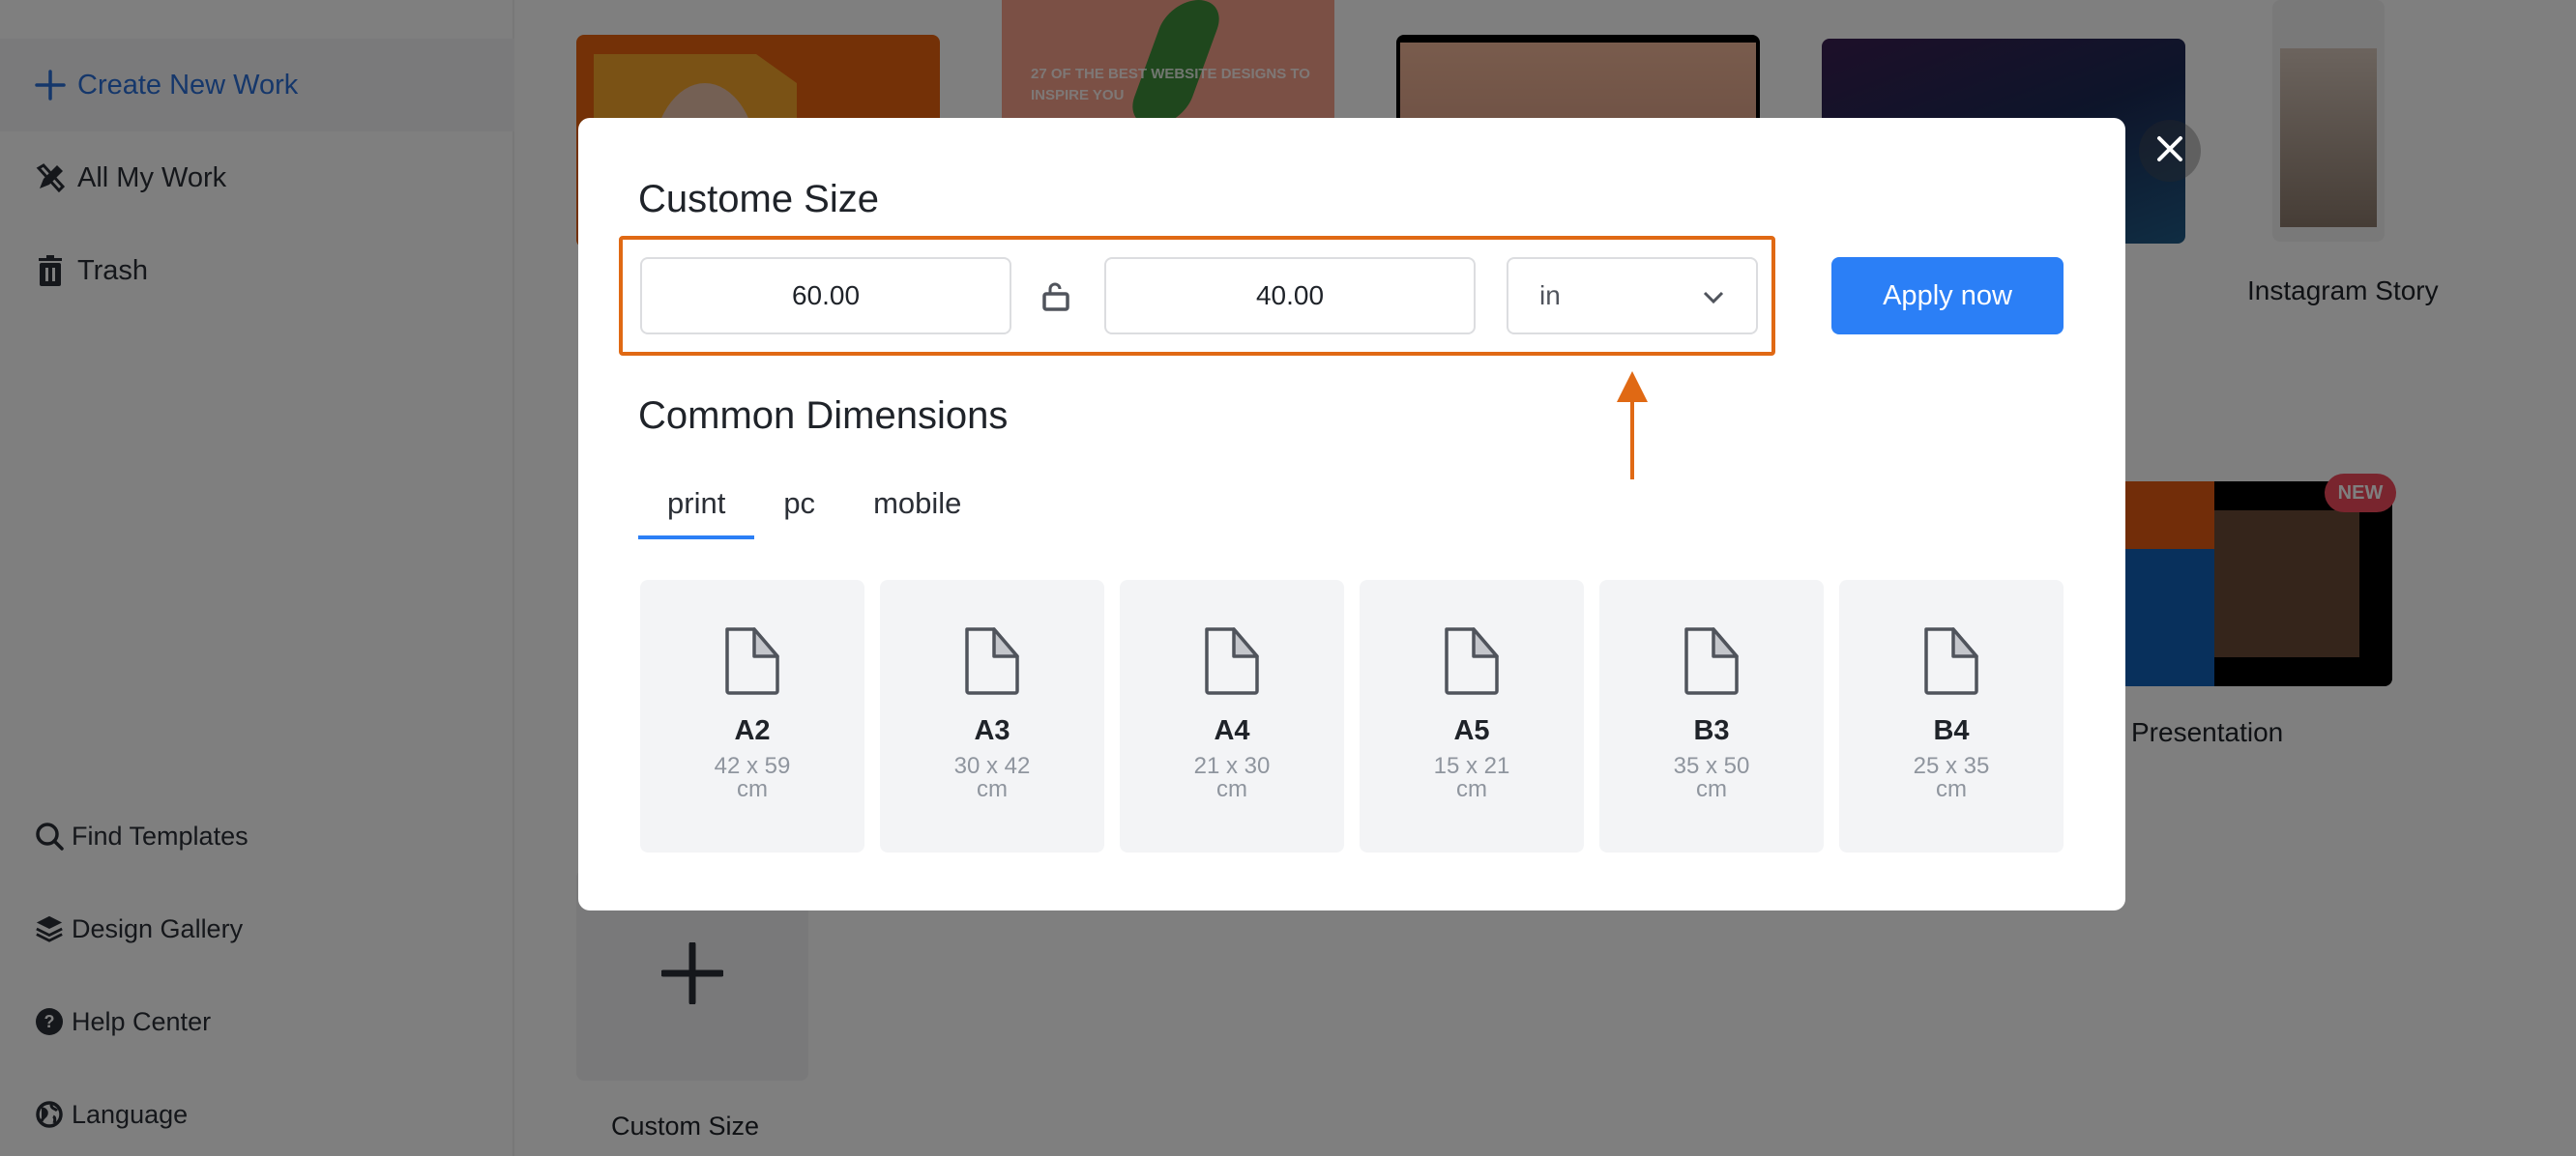  What do you see at coordinates (1290, 295) in the screenshot?
I see `height-input: 40.00` at bounding box center [1290, 295].